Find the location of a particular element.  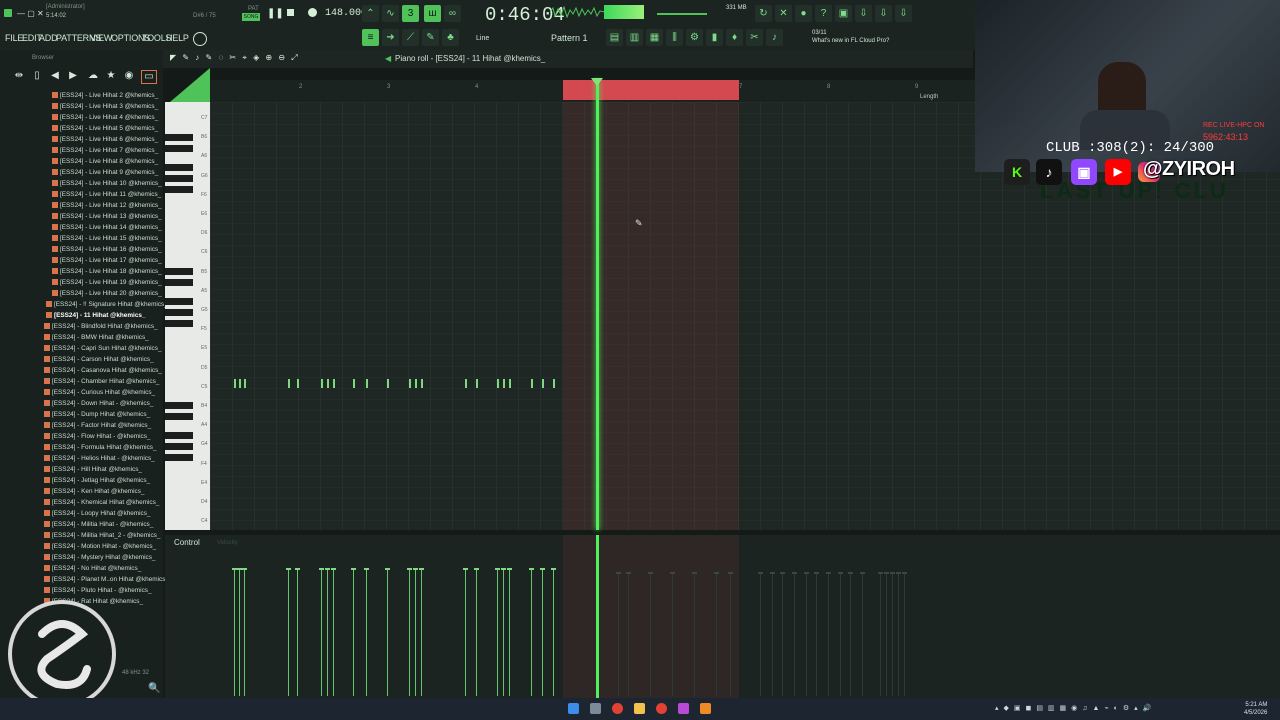

browser-item: [ESS24] - Live Hihat 3 @khemics_ is located at coordinates (105, 106).